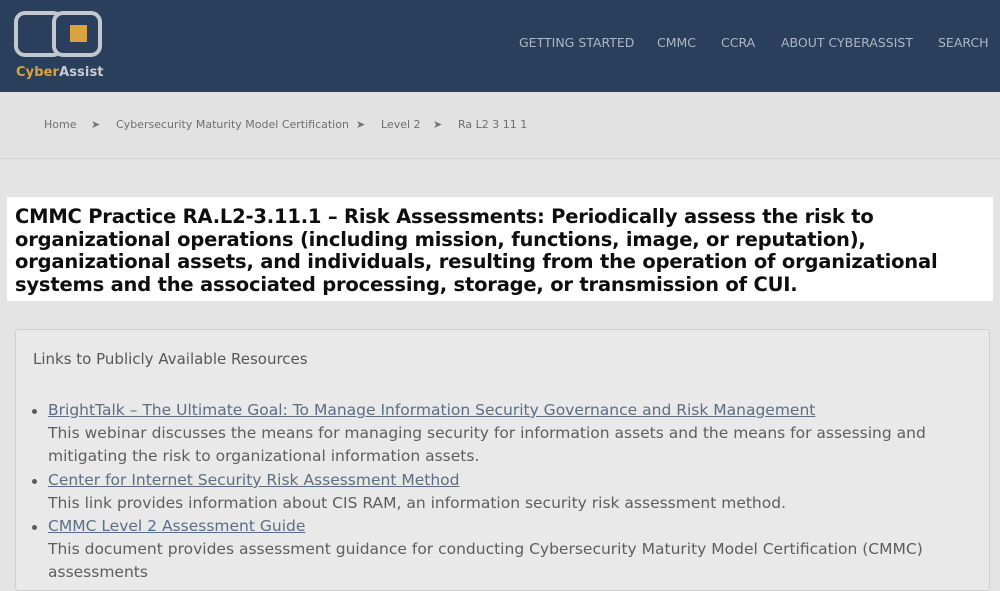  I want to click on nav-cmmc: CMMC, so click(676, 42).